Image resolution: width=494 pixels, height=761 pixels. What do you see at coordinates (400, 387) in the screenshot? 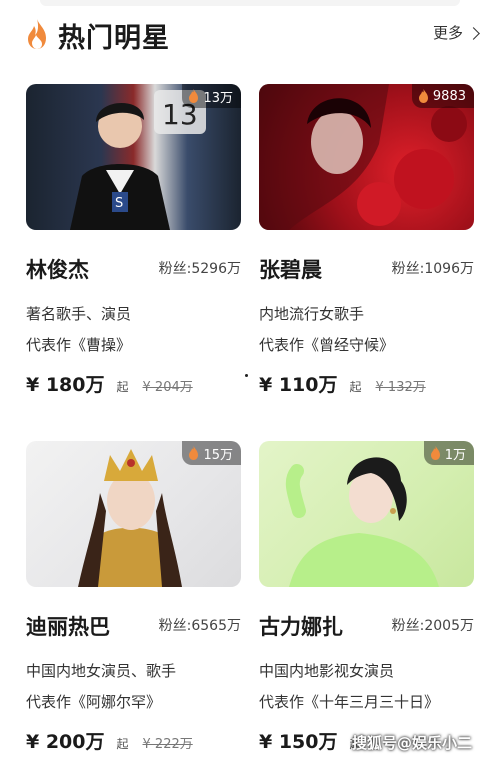
I see `original-price: ¥ 132万` at bounding box center [400, 387].